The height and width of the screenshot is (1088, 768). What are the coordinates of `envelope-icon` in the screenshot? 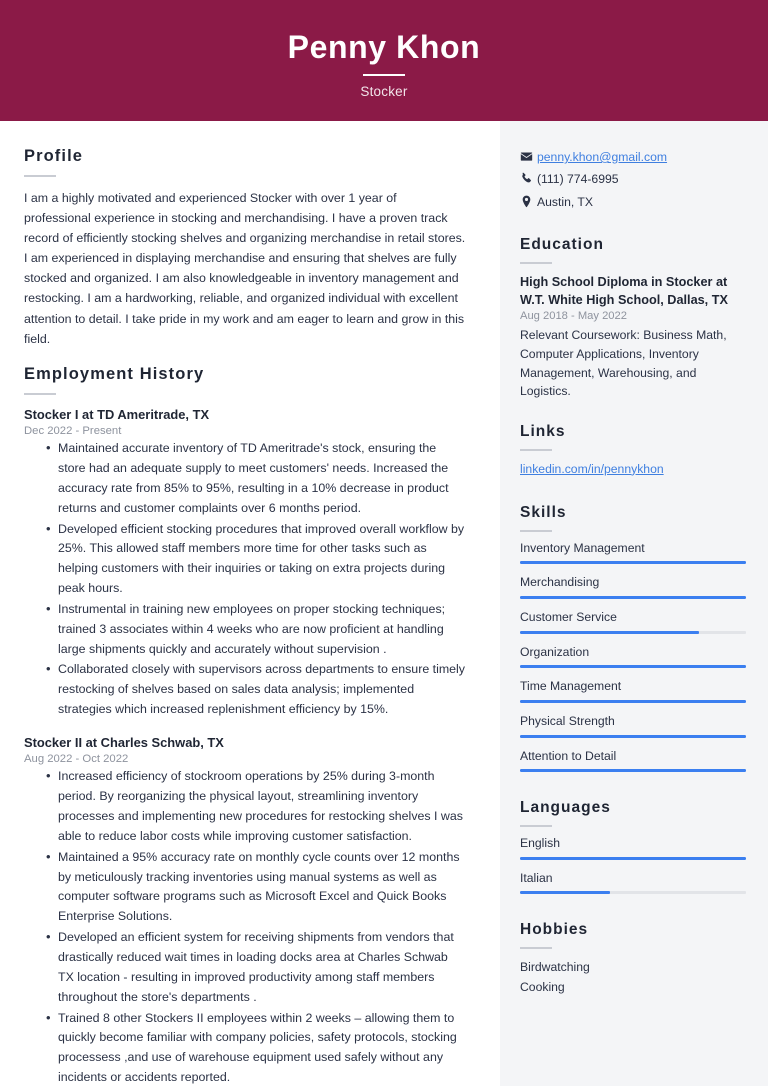 It's located at (528, 156).